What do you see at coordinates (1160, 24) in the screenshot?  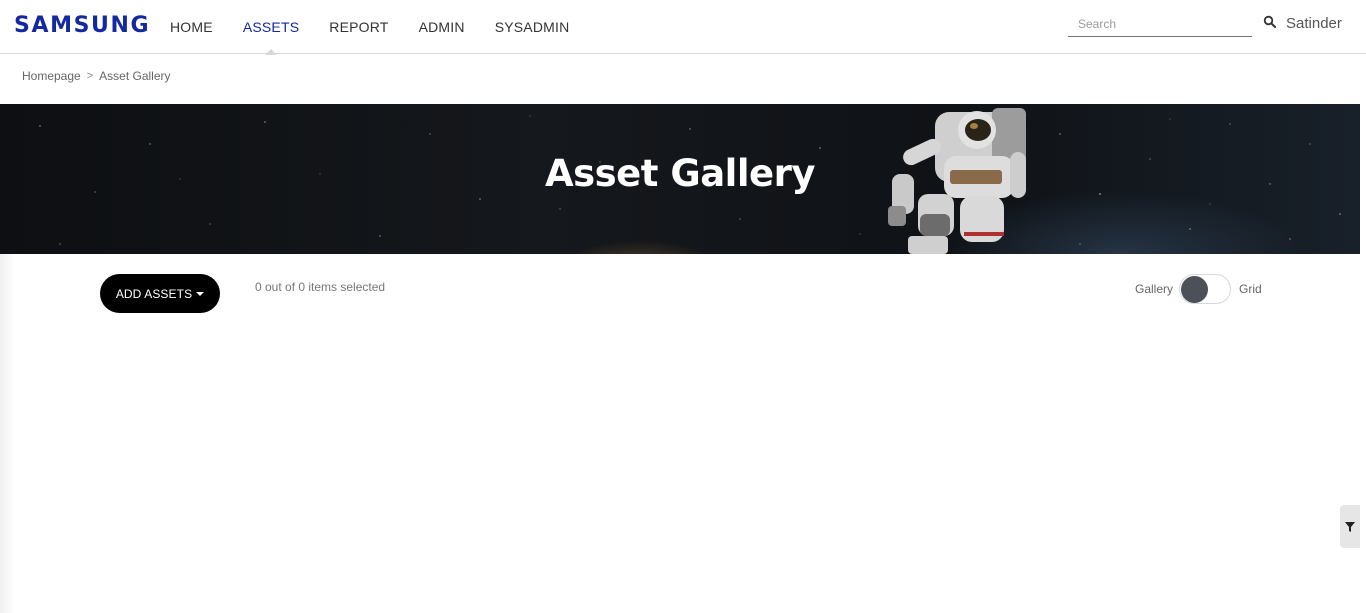 I see `search-input` at bounding box center [1160, 24].